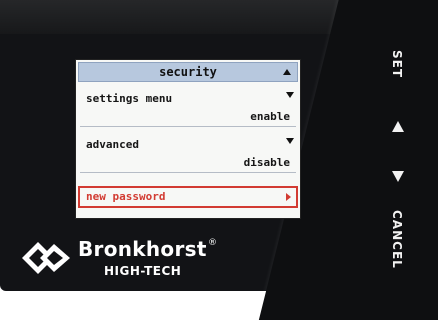 The height and width of the screenshot is (320, 438). What do you see at coordinates (143, 271) in the screenshot?
I see `brand-subtitle: HIGH-TECH` at bounding box center [143, 271].